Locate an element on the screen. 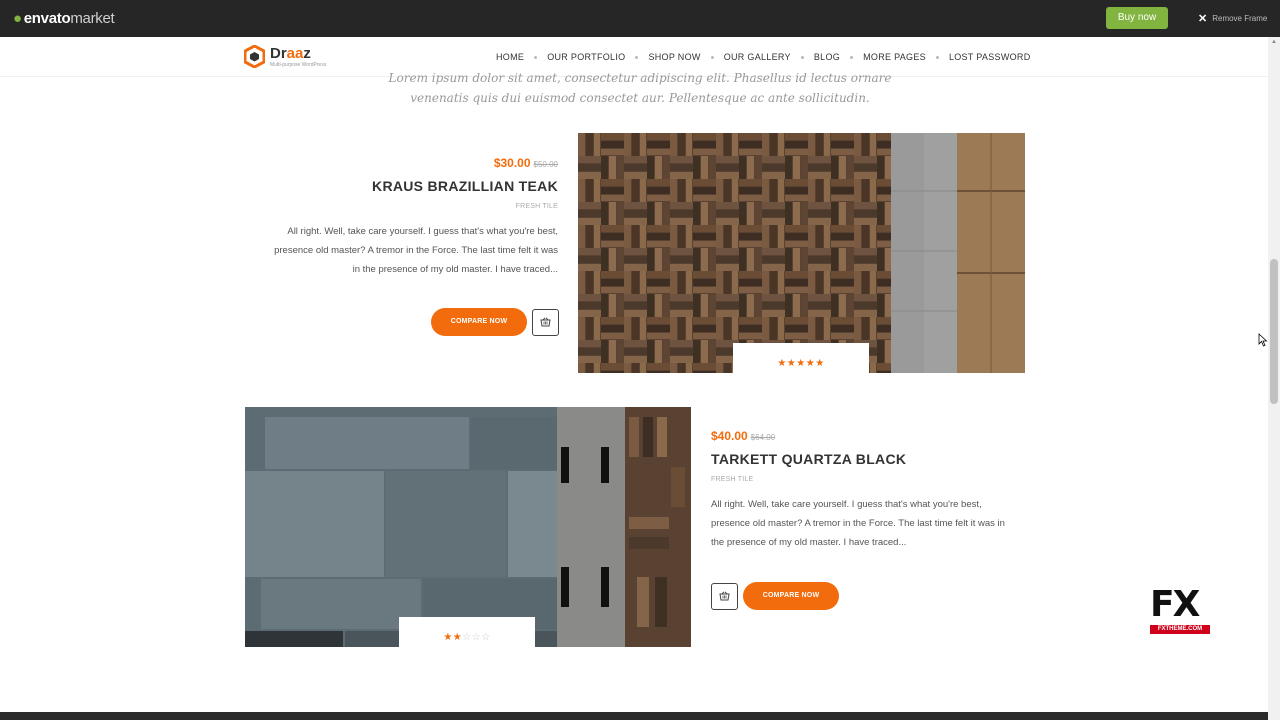 This screenshot has height=720, width=1280. fx-site-text: FXTHEME.COM is located at coordinates (1180, 629).